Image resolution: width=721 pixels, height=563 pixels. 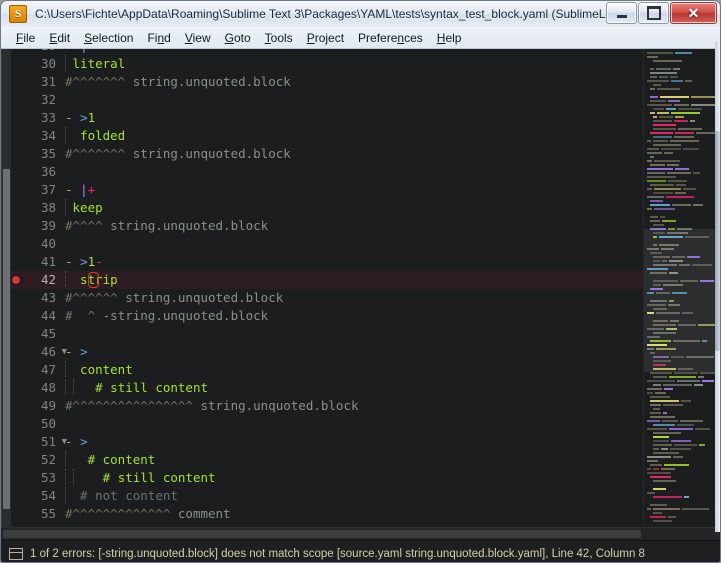 What do you see at coordinates (327, 316) in the screenshot?
I see `code-line: 44 # ^ -string.unquoted.block` at bounding box center [327, 316].